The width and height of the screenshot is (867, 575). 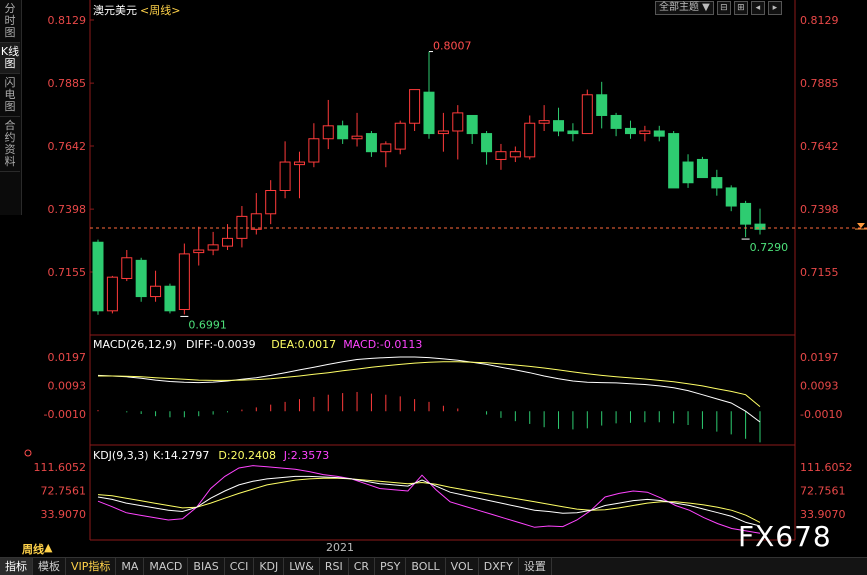 What do you see at coordinates (819, 146) in the screenshot?
I see `y-tick-right: 0.7642` at bounding box center [819, 146].